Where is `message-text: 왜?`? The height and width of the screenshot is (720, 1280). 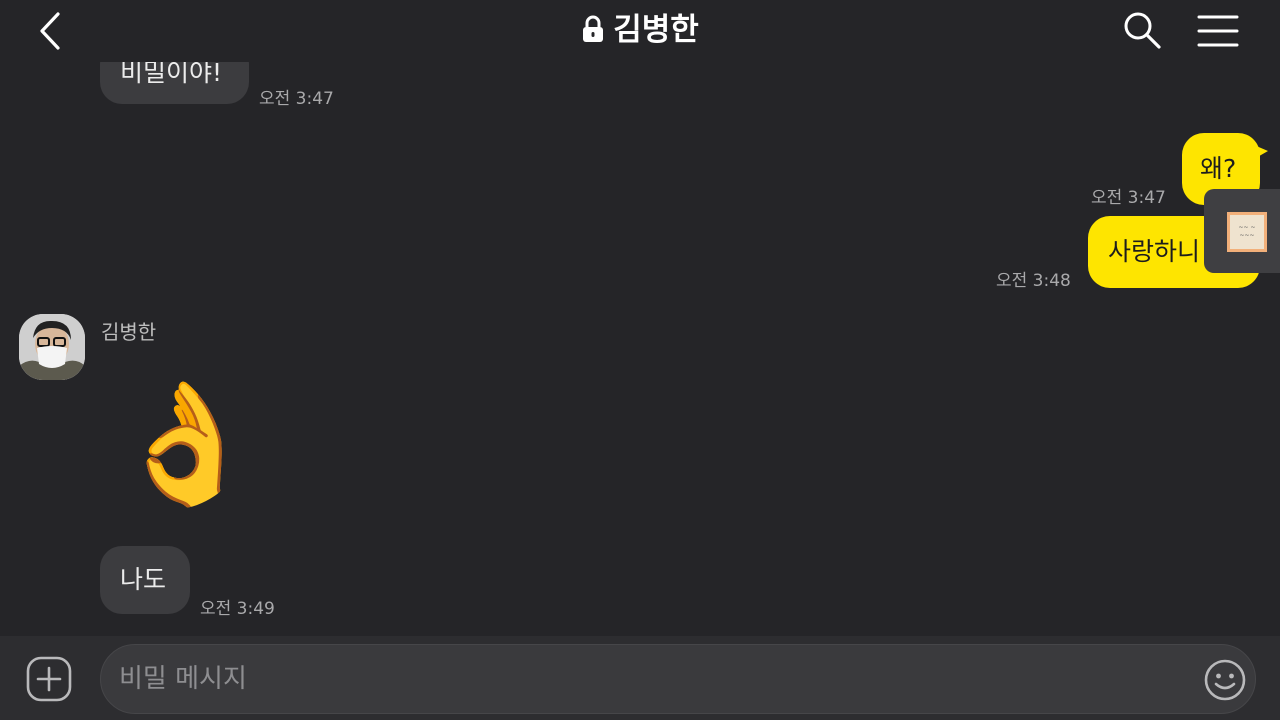 message-text: 왜? is located at coordinates (1218, 168).